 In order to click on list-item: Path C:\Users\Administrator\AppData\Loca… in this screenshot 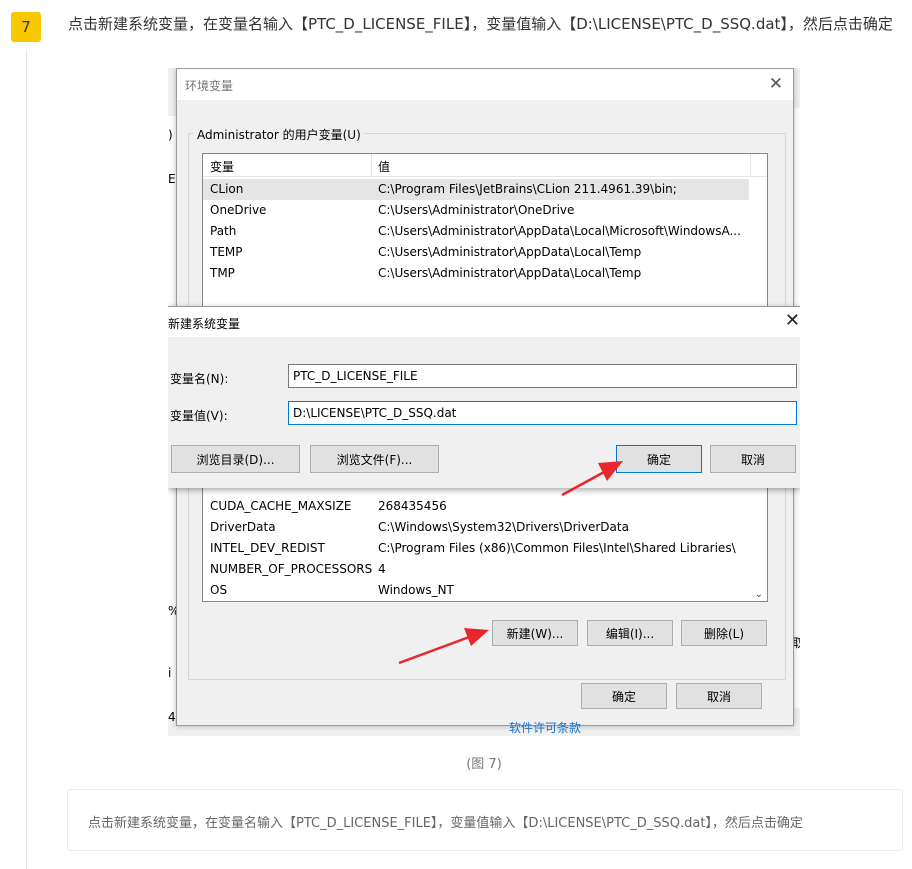, I will do `click(485, 231)`.